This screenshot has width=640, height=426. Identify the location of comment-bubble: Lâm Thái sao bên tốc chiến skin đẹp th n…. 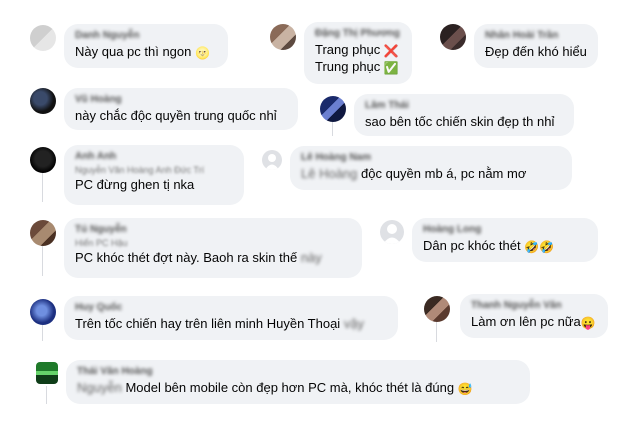
(464, 115).